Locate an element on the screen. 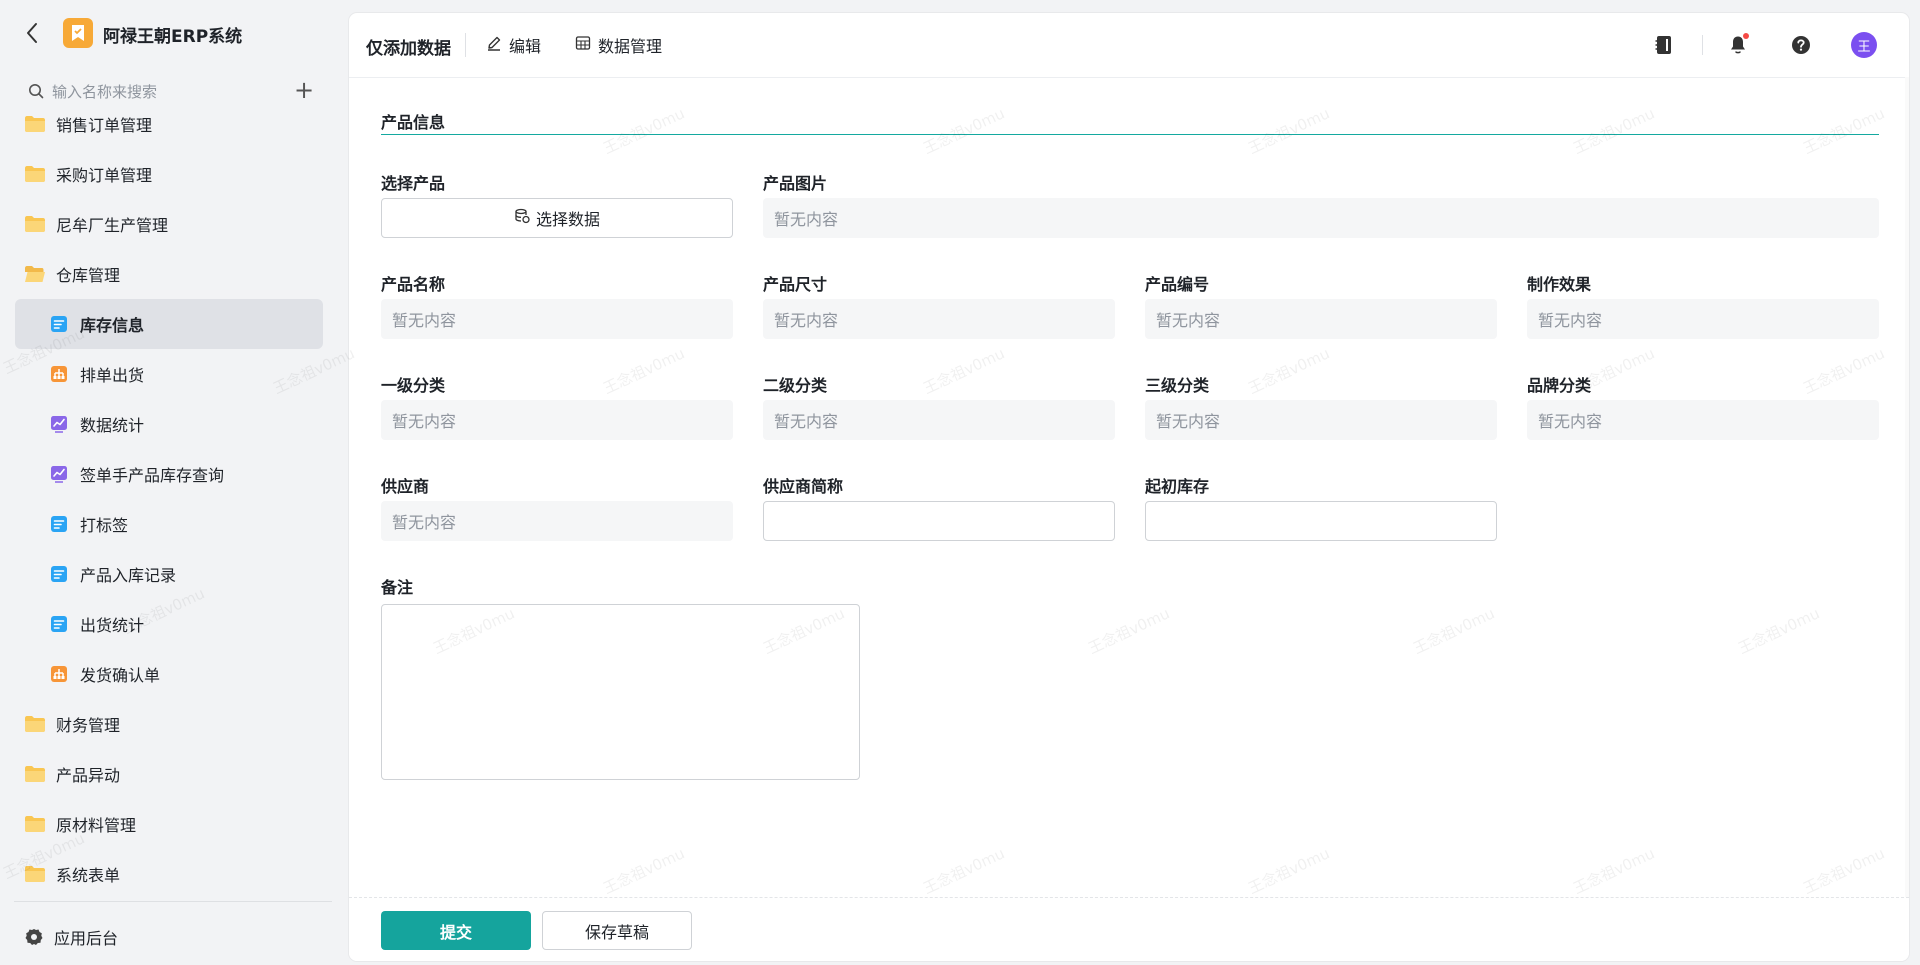 The image size is (1920, 965). sidebar-item-label: 采购订单管理 is located at coordinates (104, 175).